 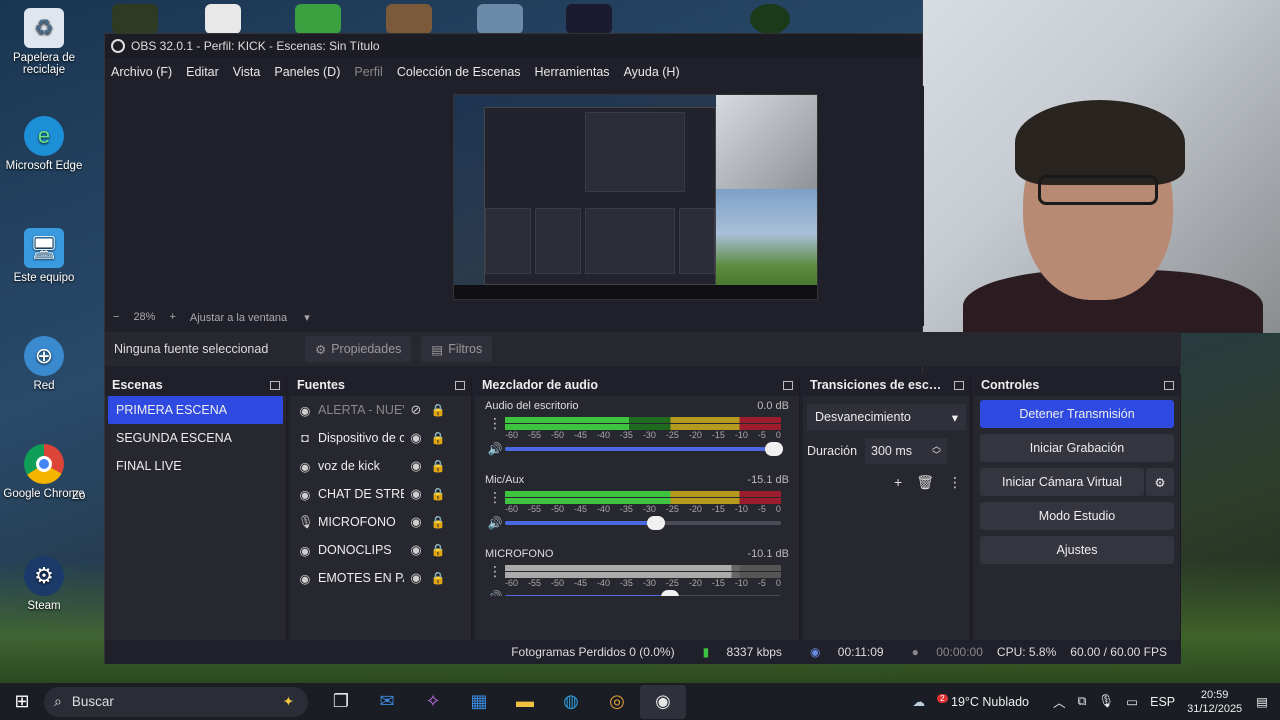 What do you see at coordinates (223, 19) in the screenshot?
I see `roblox-icon` at bounding box center [223, 19].